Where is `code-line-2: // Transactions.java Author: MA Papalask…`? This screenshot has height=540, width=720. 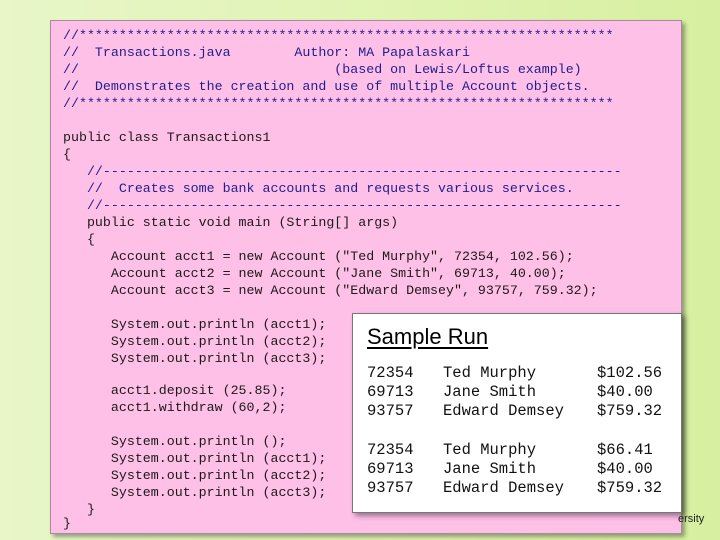 code-line-2: // Transactions.java Author: MA Papalask… is located at coordinates (266, 52).